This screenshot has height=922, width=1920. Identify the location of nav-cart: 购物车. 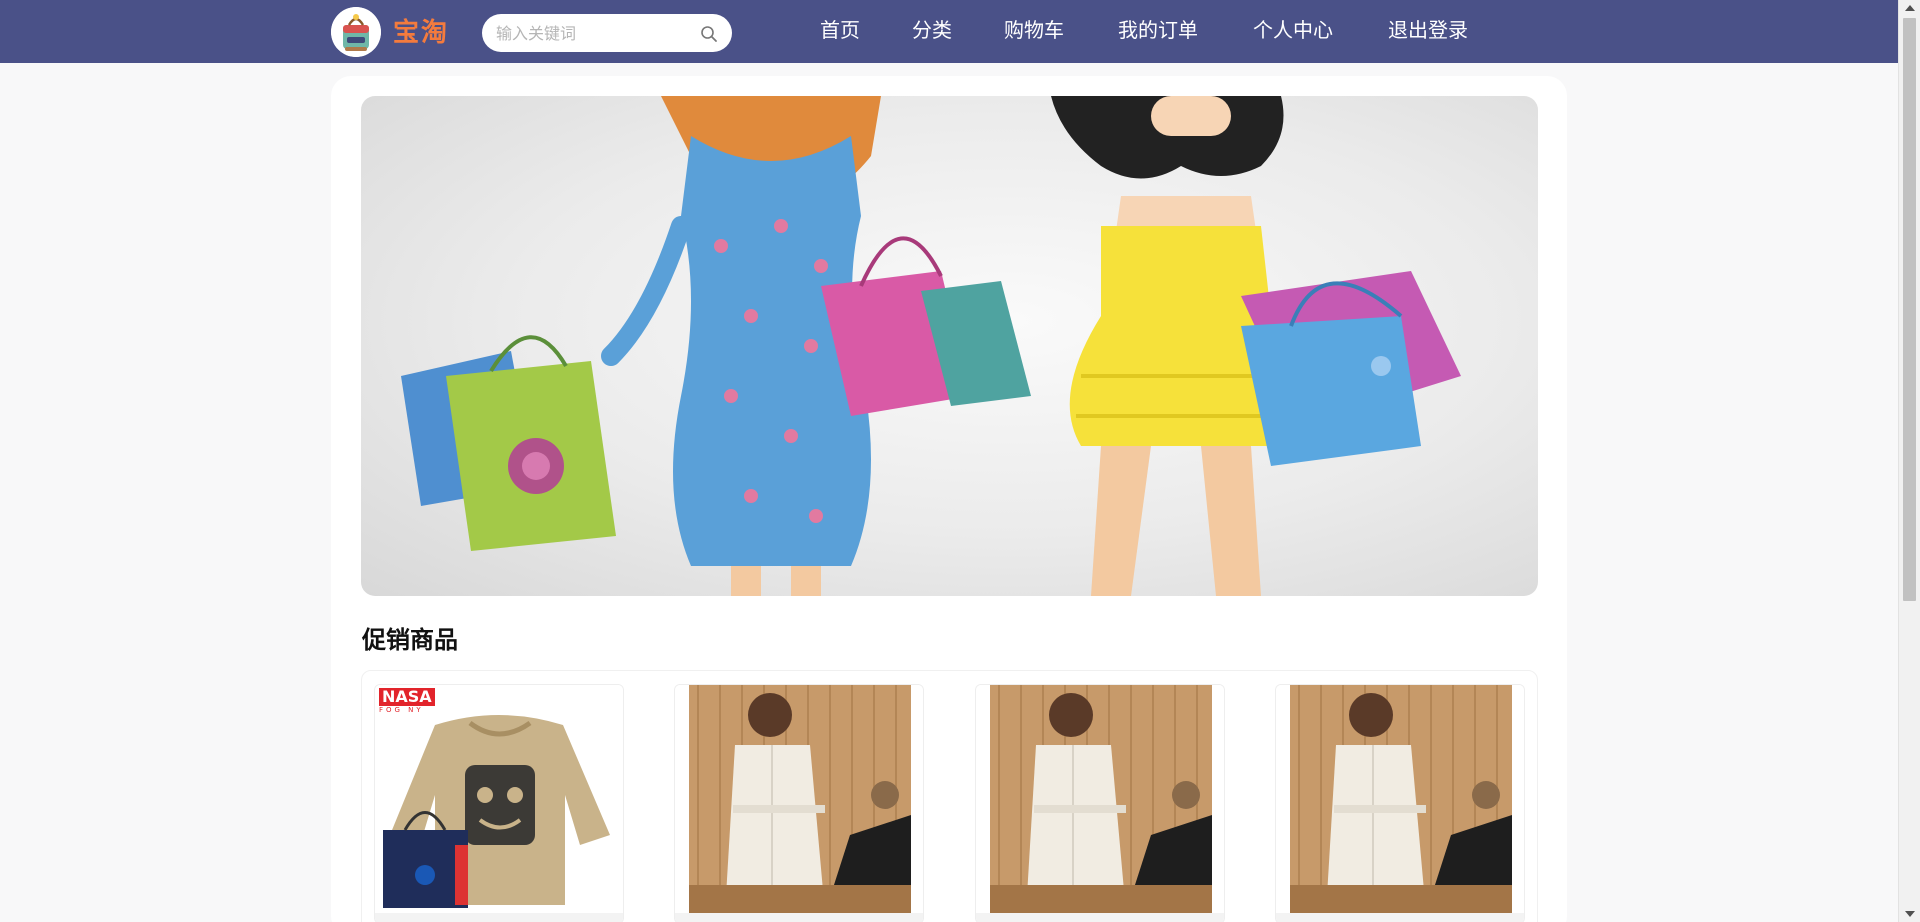
(1034, 28).